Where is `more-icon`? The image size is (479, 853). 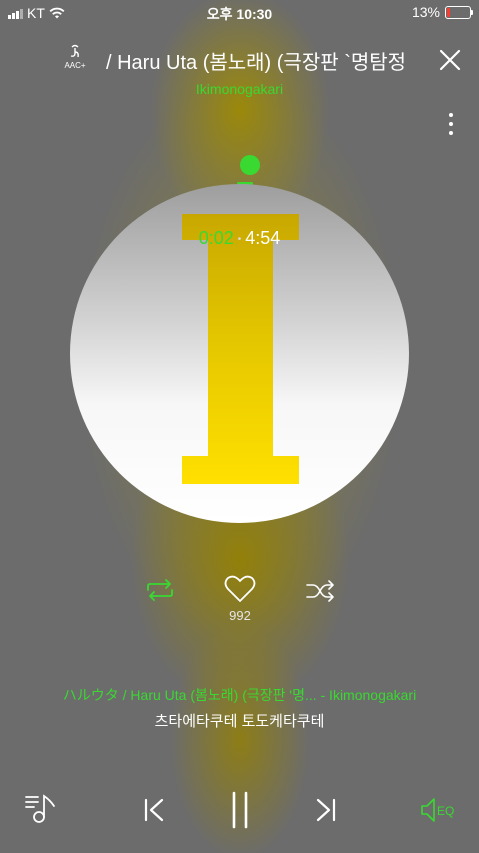 more-icon is located at coordinates (451, 125).